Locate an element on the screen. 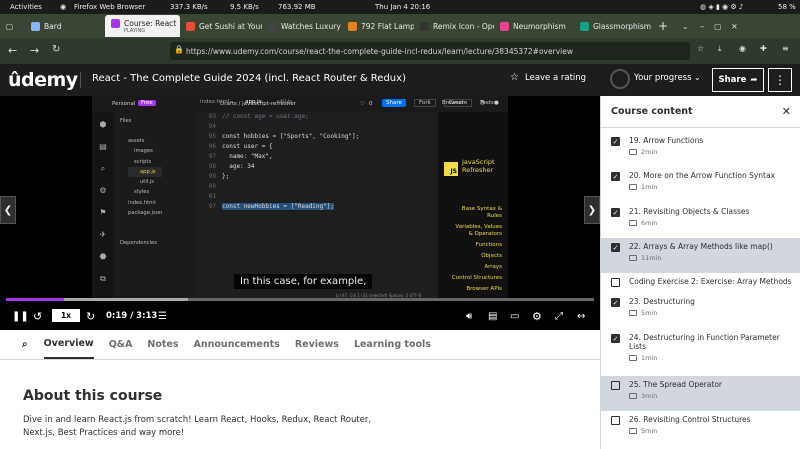 Image resolution: width=800 pixels, height=449 pixels. previous-lecture-button: ❮ is located at coordinates (8, 210).